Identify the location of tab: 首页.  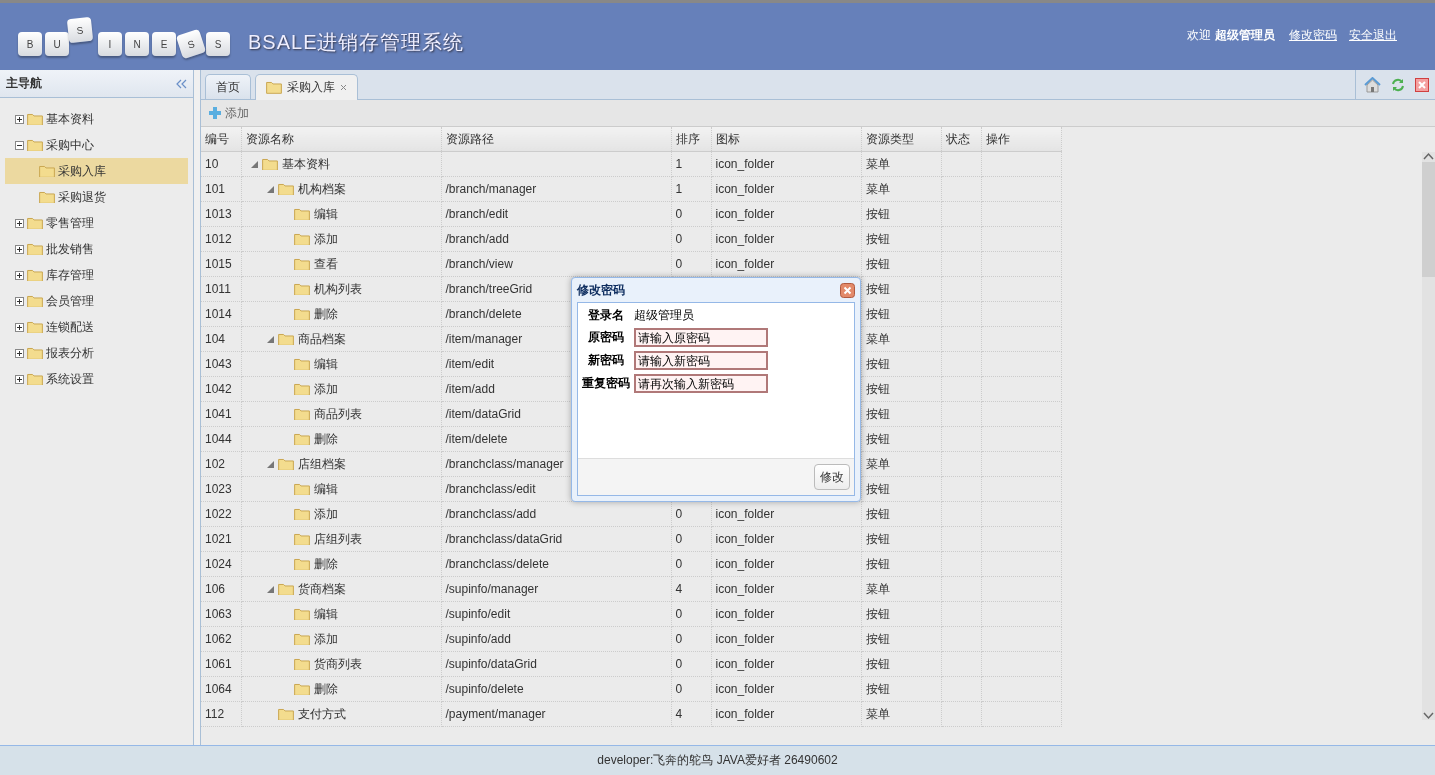
(228, 86).